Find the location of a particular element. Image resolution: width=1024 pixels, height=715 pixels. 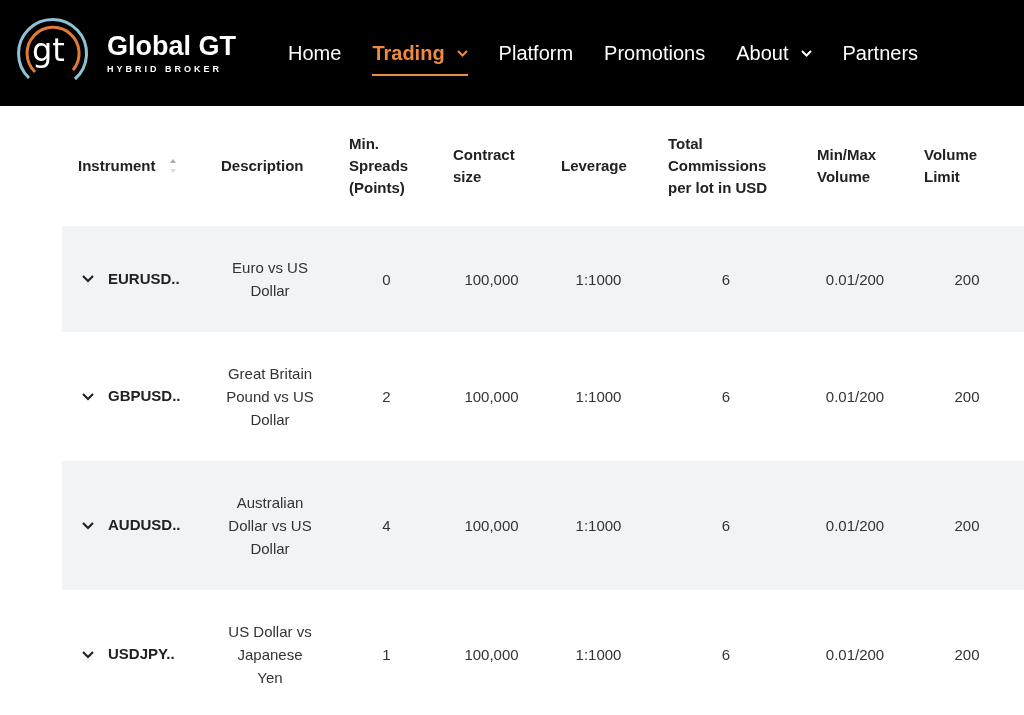

description-cell-text: Australian Dollar vs US Dollar is located at coordinates (270, 526).